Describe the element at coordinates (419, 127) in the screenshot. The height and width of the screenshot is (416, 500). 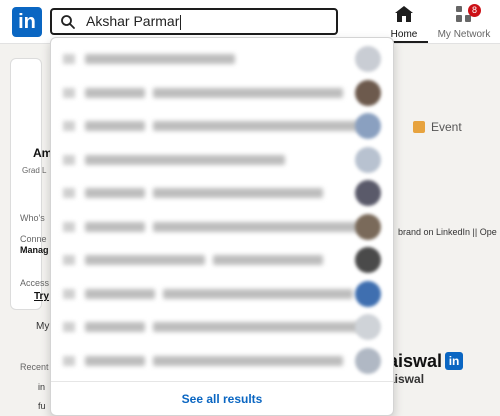
I see `calendar-icon` at that location.